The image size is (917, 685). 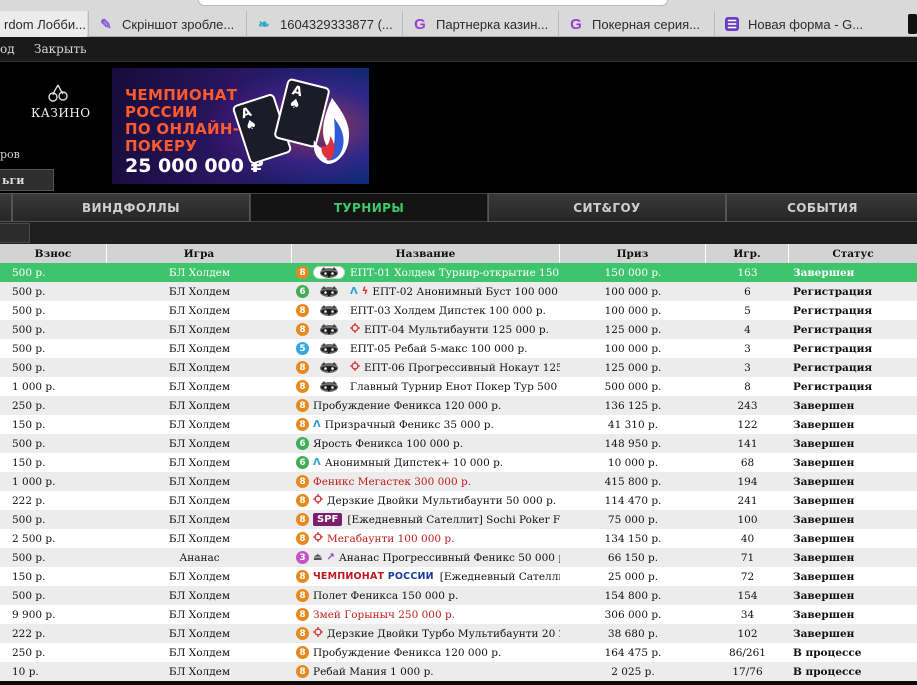 I want to click on players-cell: 163, so click(x=747, y=272).